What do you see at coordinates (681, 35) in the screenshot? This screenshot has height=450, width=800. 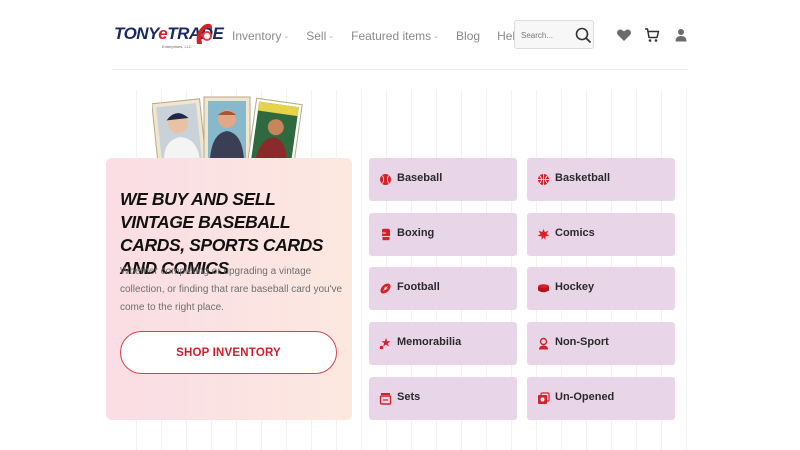 I see `user-icon` at bounding box center [681, 35].